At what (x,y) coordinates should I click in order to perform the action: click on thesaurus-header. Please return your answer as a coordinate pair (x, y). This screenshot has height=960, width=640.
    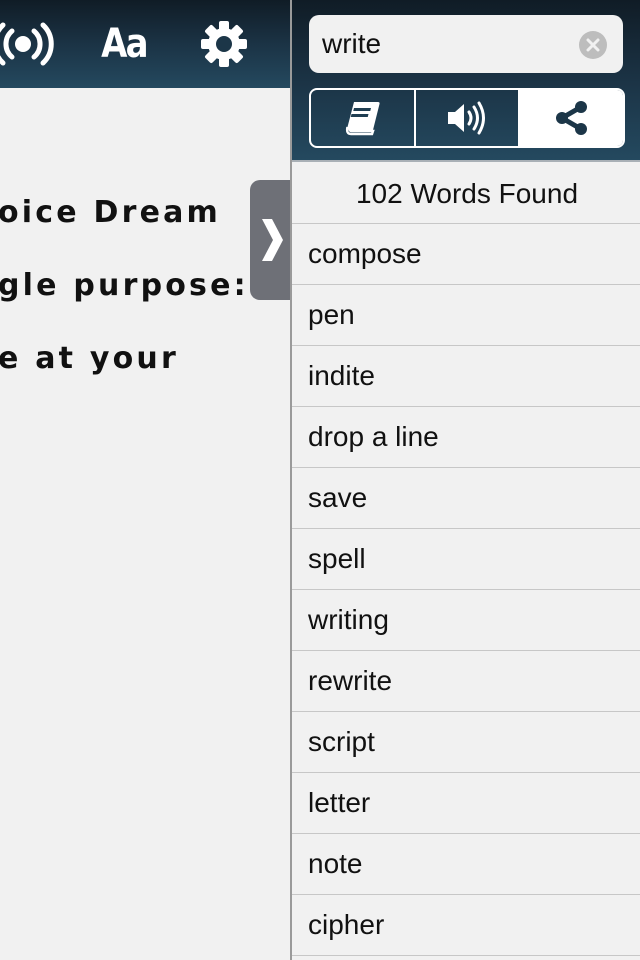
    Looking at the image, I should click on (466, 81).